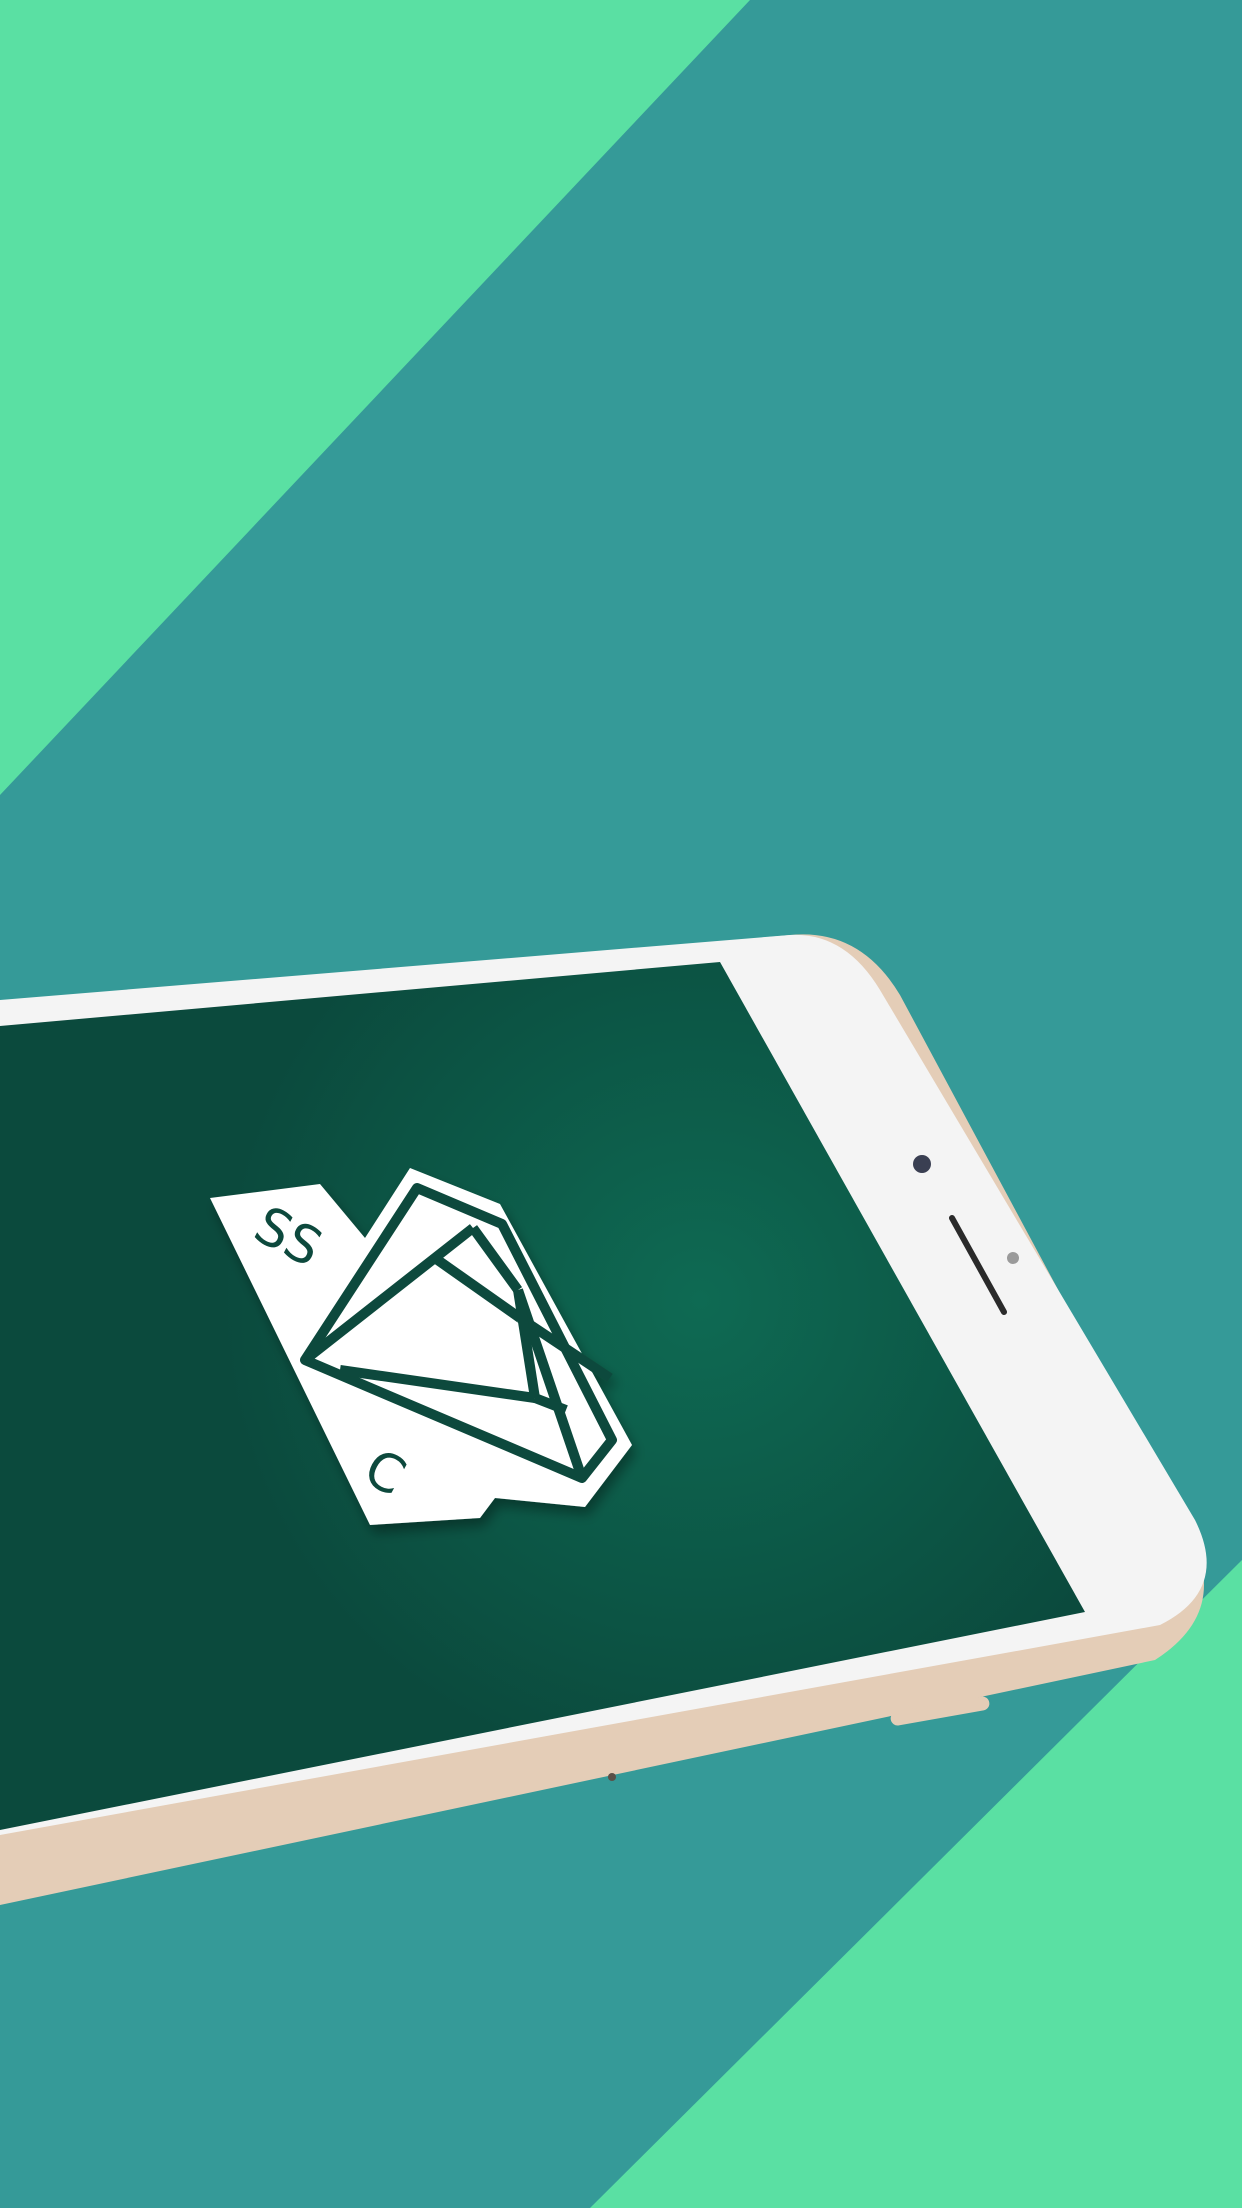  What do you see at coordinates (1013, 1258) in the screenshot?
I see `proximity-sensor` at bounding box center [1013, 1258].